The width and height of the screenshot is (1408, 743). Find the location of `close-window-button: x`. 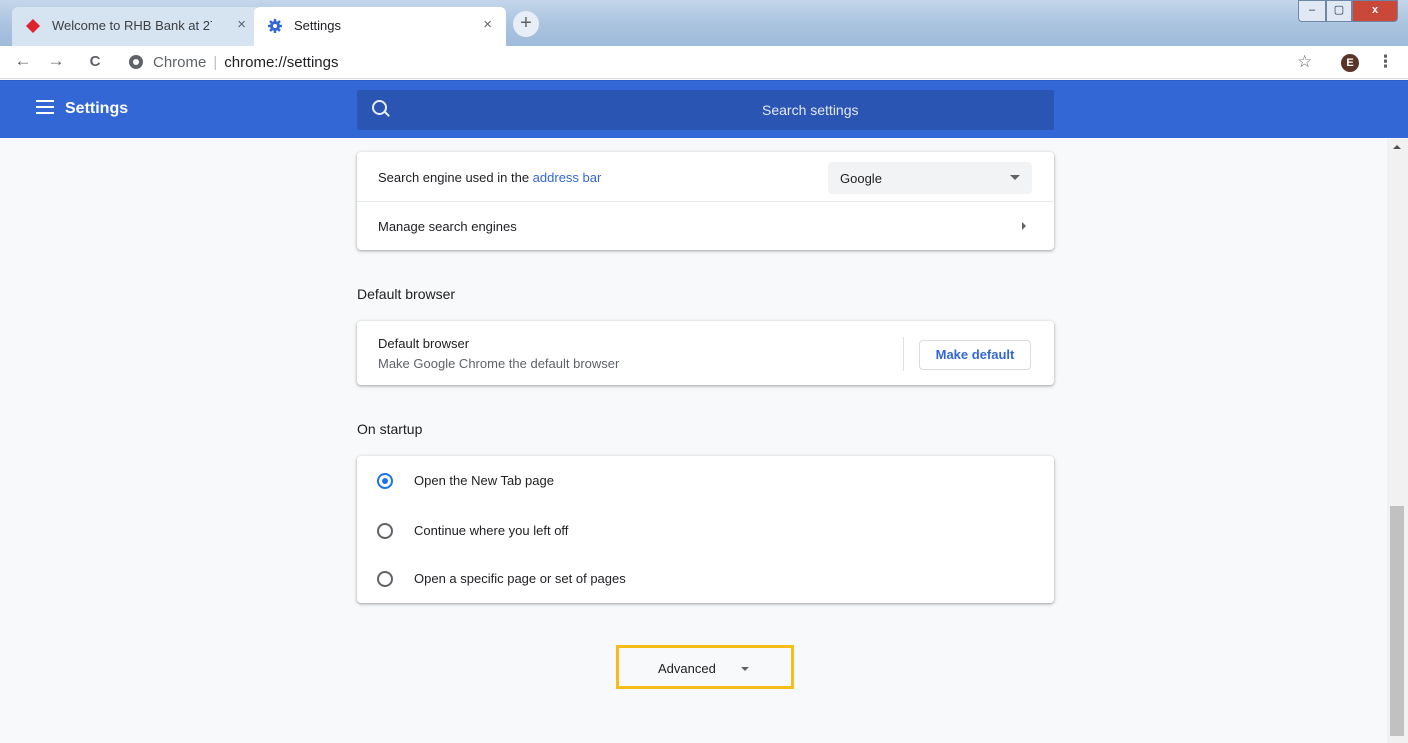

close-window-button: x is located at coordinates (1375, 11).